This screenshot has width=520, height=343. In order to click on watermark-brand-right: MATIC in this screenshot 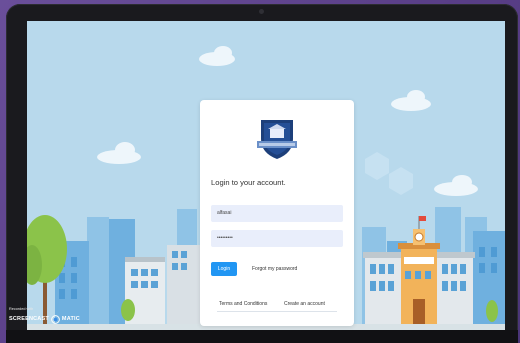, I will do `click(70, 319)`.